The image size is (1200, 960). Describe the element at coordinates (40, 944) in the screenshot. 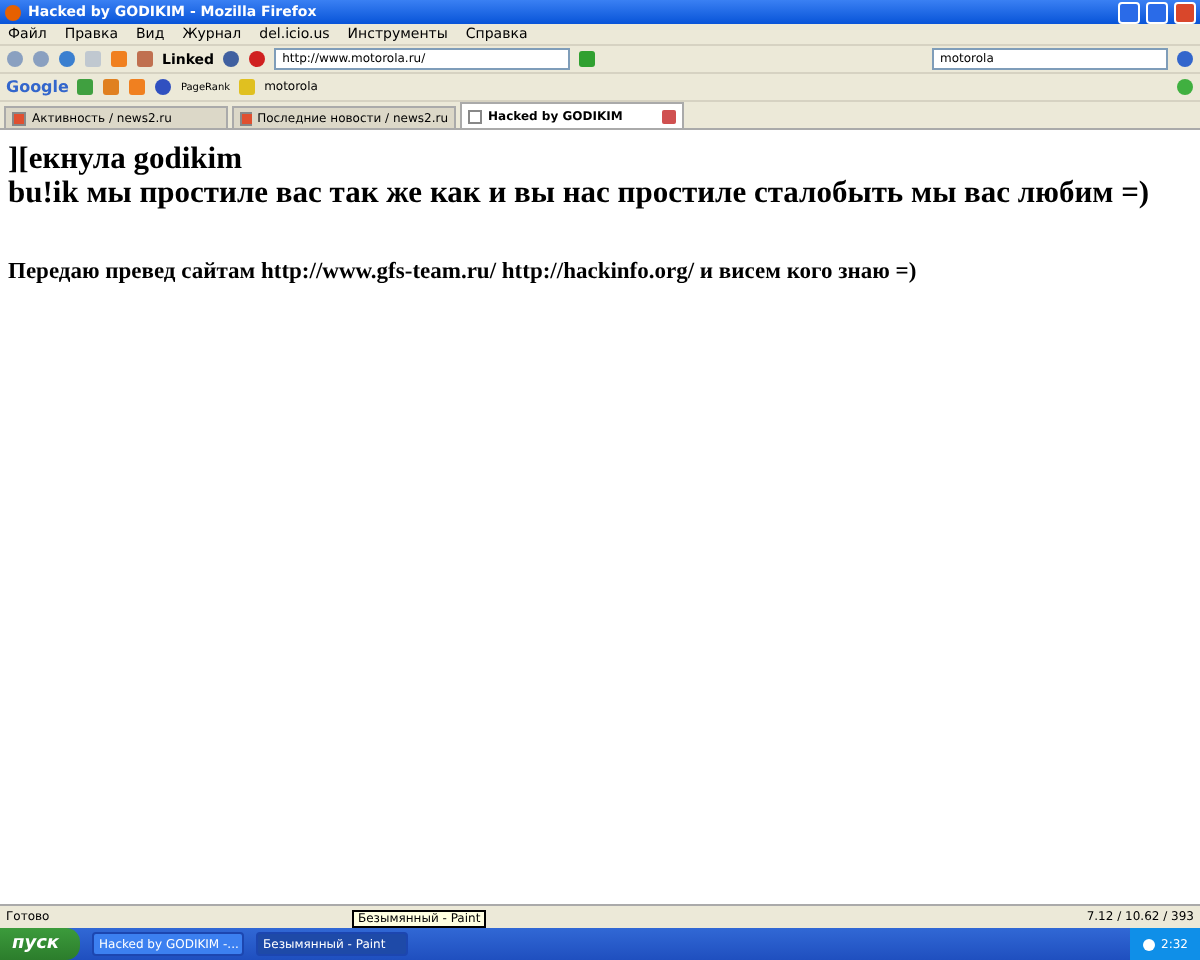

I see `start-button: пуск` at that location.